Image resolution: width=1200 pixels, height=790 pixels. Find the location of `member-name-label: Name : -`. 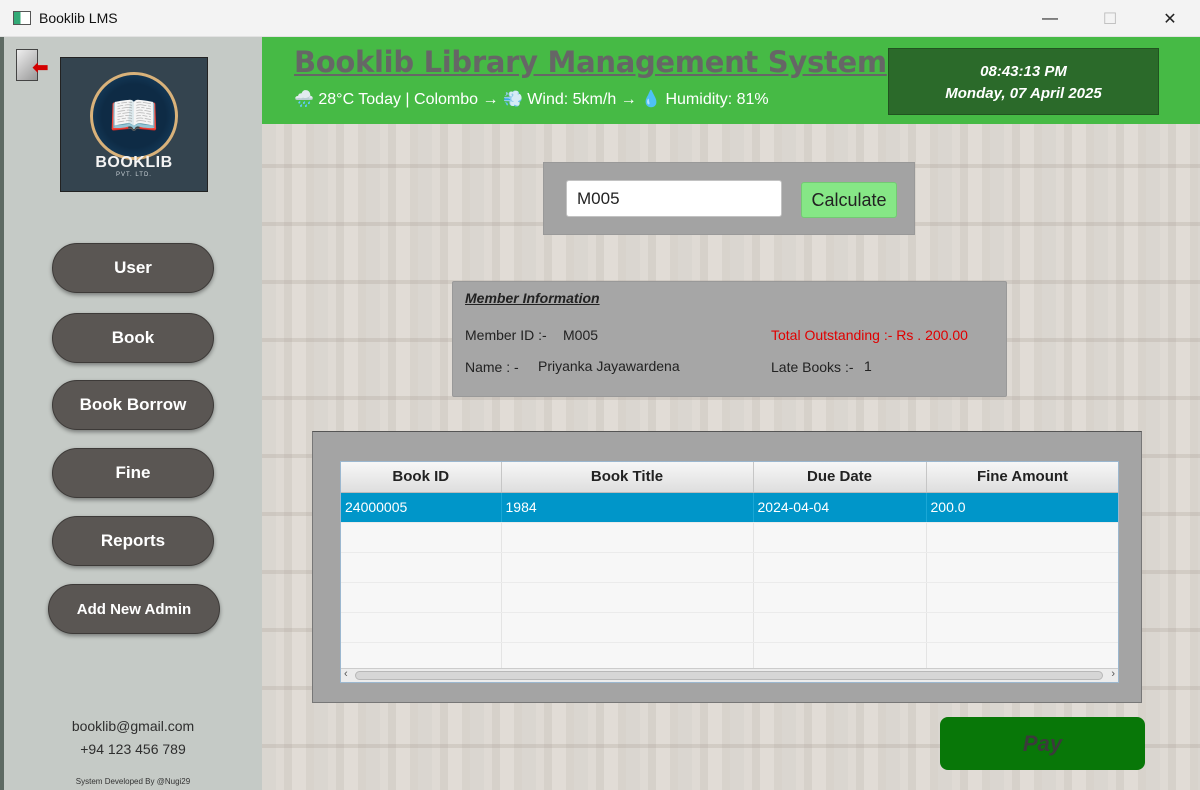

member-name-label: Name : - is located at coordinates (492, 367).